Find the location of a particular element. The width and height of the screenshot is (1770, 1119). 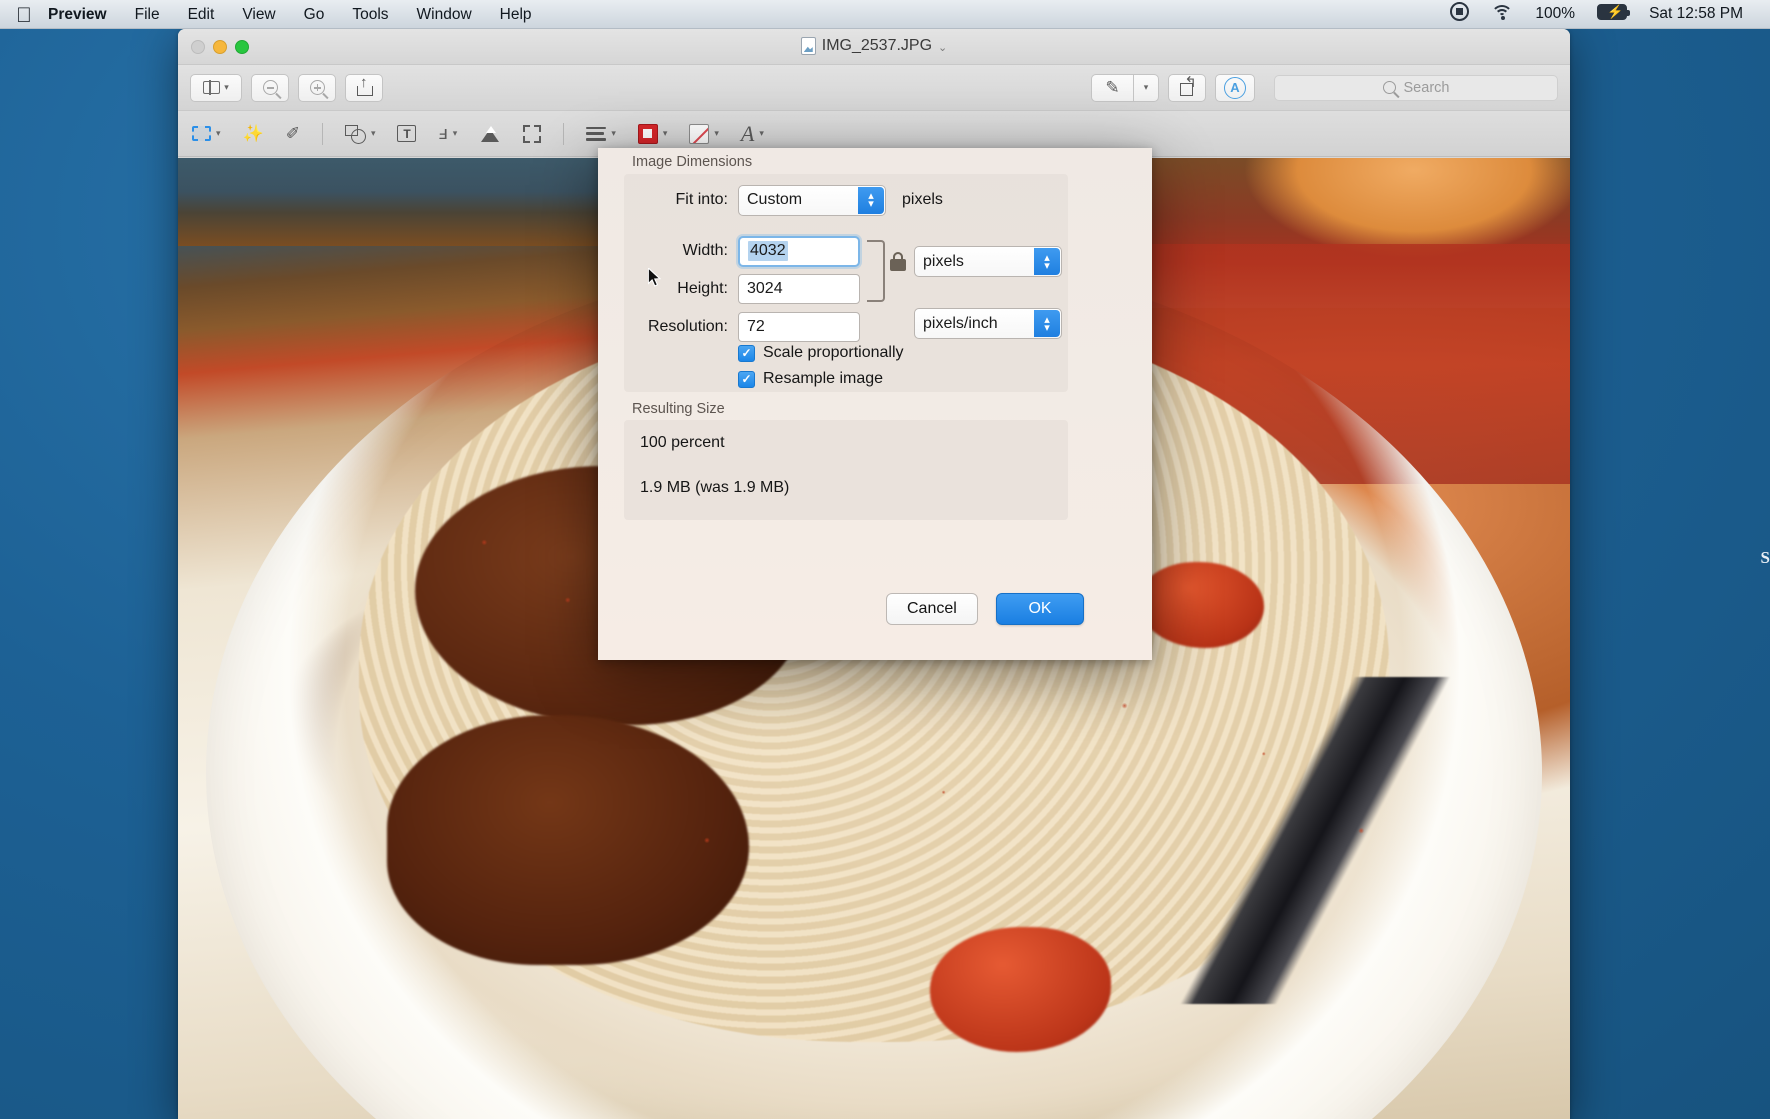

wifi-icon is located at coordinates (1502, 14).